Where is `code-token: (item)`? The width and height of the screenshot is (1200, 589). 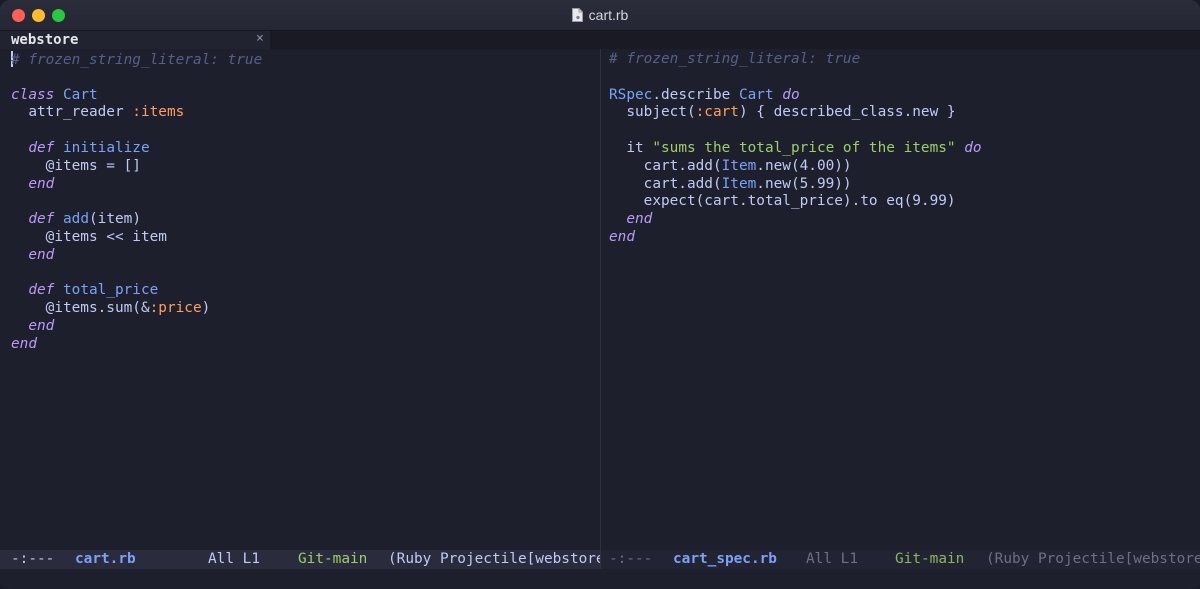
code-token: (item) is located at coordinates (115, 219).